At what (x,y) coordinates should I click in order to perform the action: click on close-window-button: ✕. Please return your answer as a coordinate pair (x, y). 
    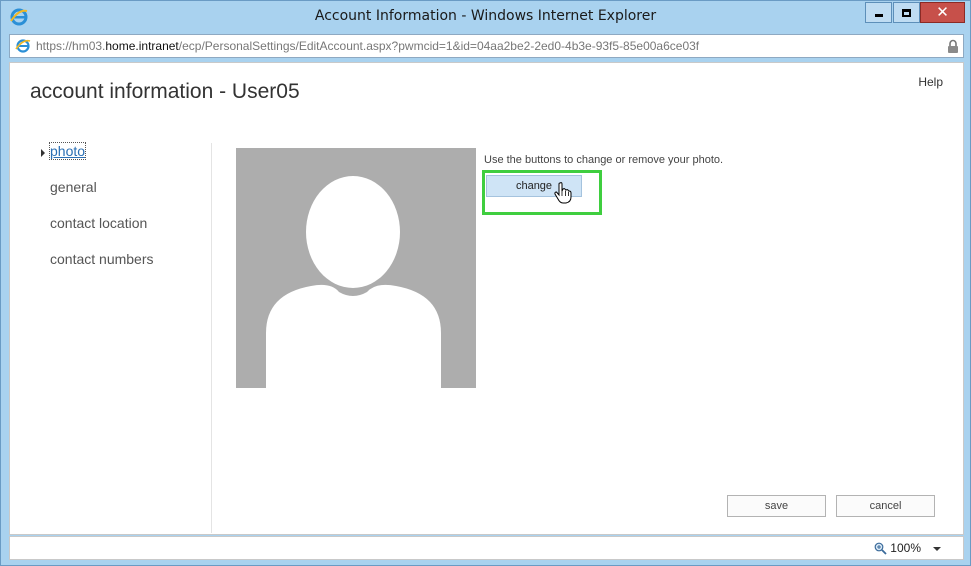
    Looking at the image, I should click on (942, 12).